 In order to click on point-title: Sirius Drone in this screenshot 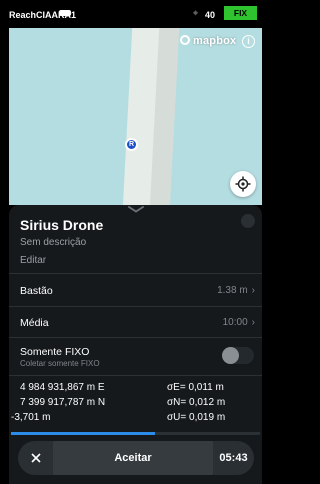, I will do `click(62, 225)`.